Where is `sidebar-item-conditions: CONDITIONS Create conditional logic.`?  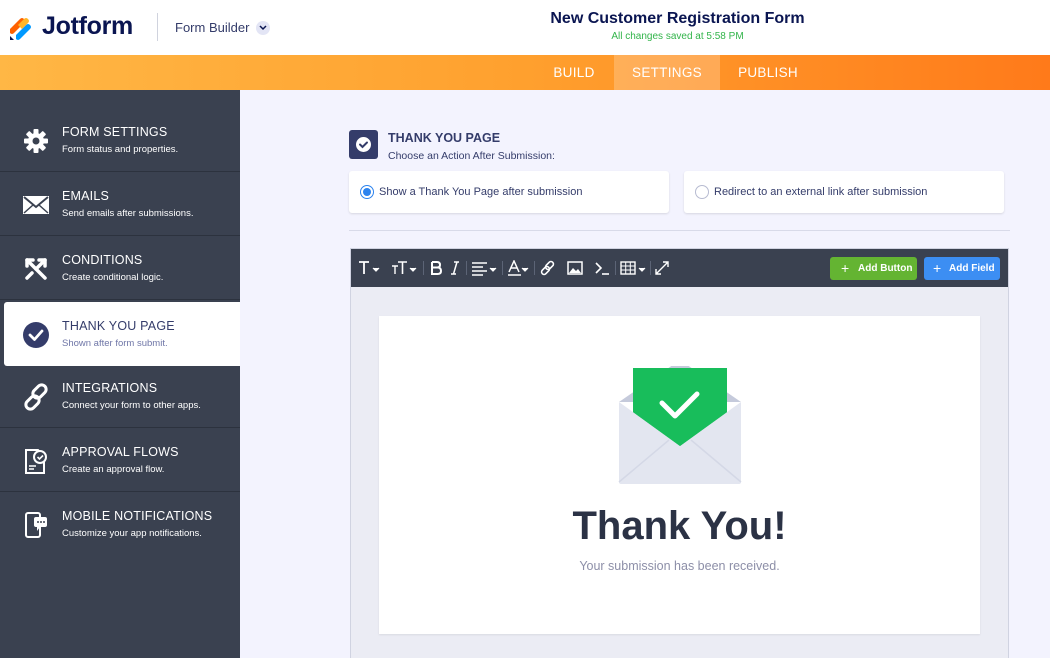
sidebar-item-conditions: CONDITIONS Create conditional logic. is located at coordinates (120, 268).